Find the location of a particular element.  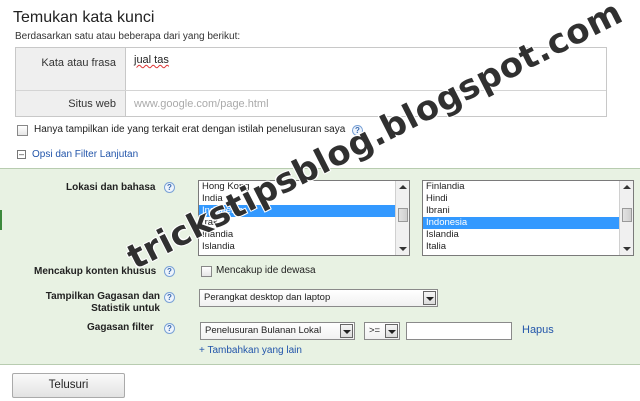

advanced-options-link: Opsi dan Filter Lanjutan is located at coordinates (85, 154).